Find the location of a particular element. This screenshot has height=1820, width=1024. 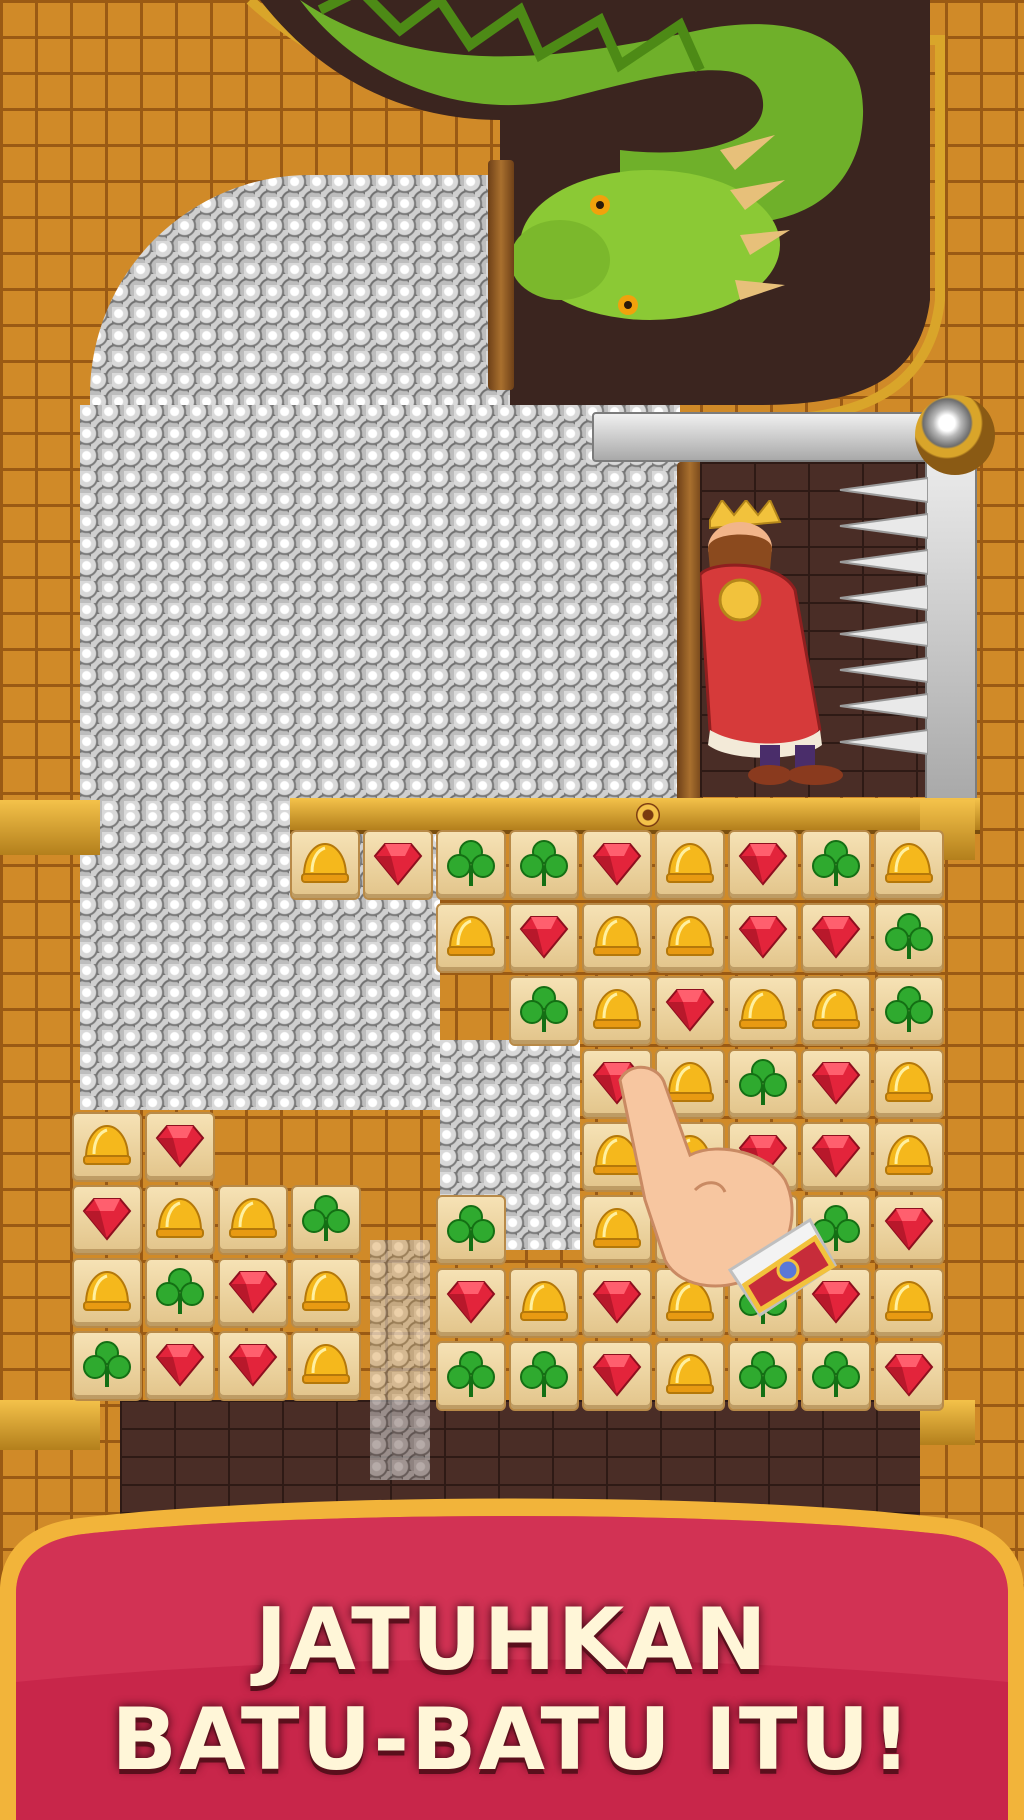

ledge-emblem is located at coordinates (648, 815).